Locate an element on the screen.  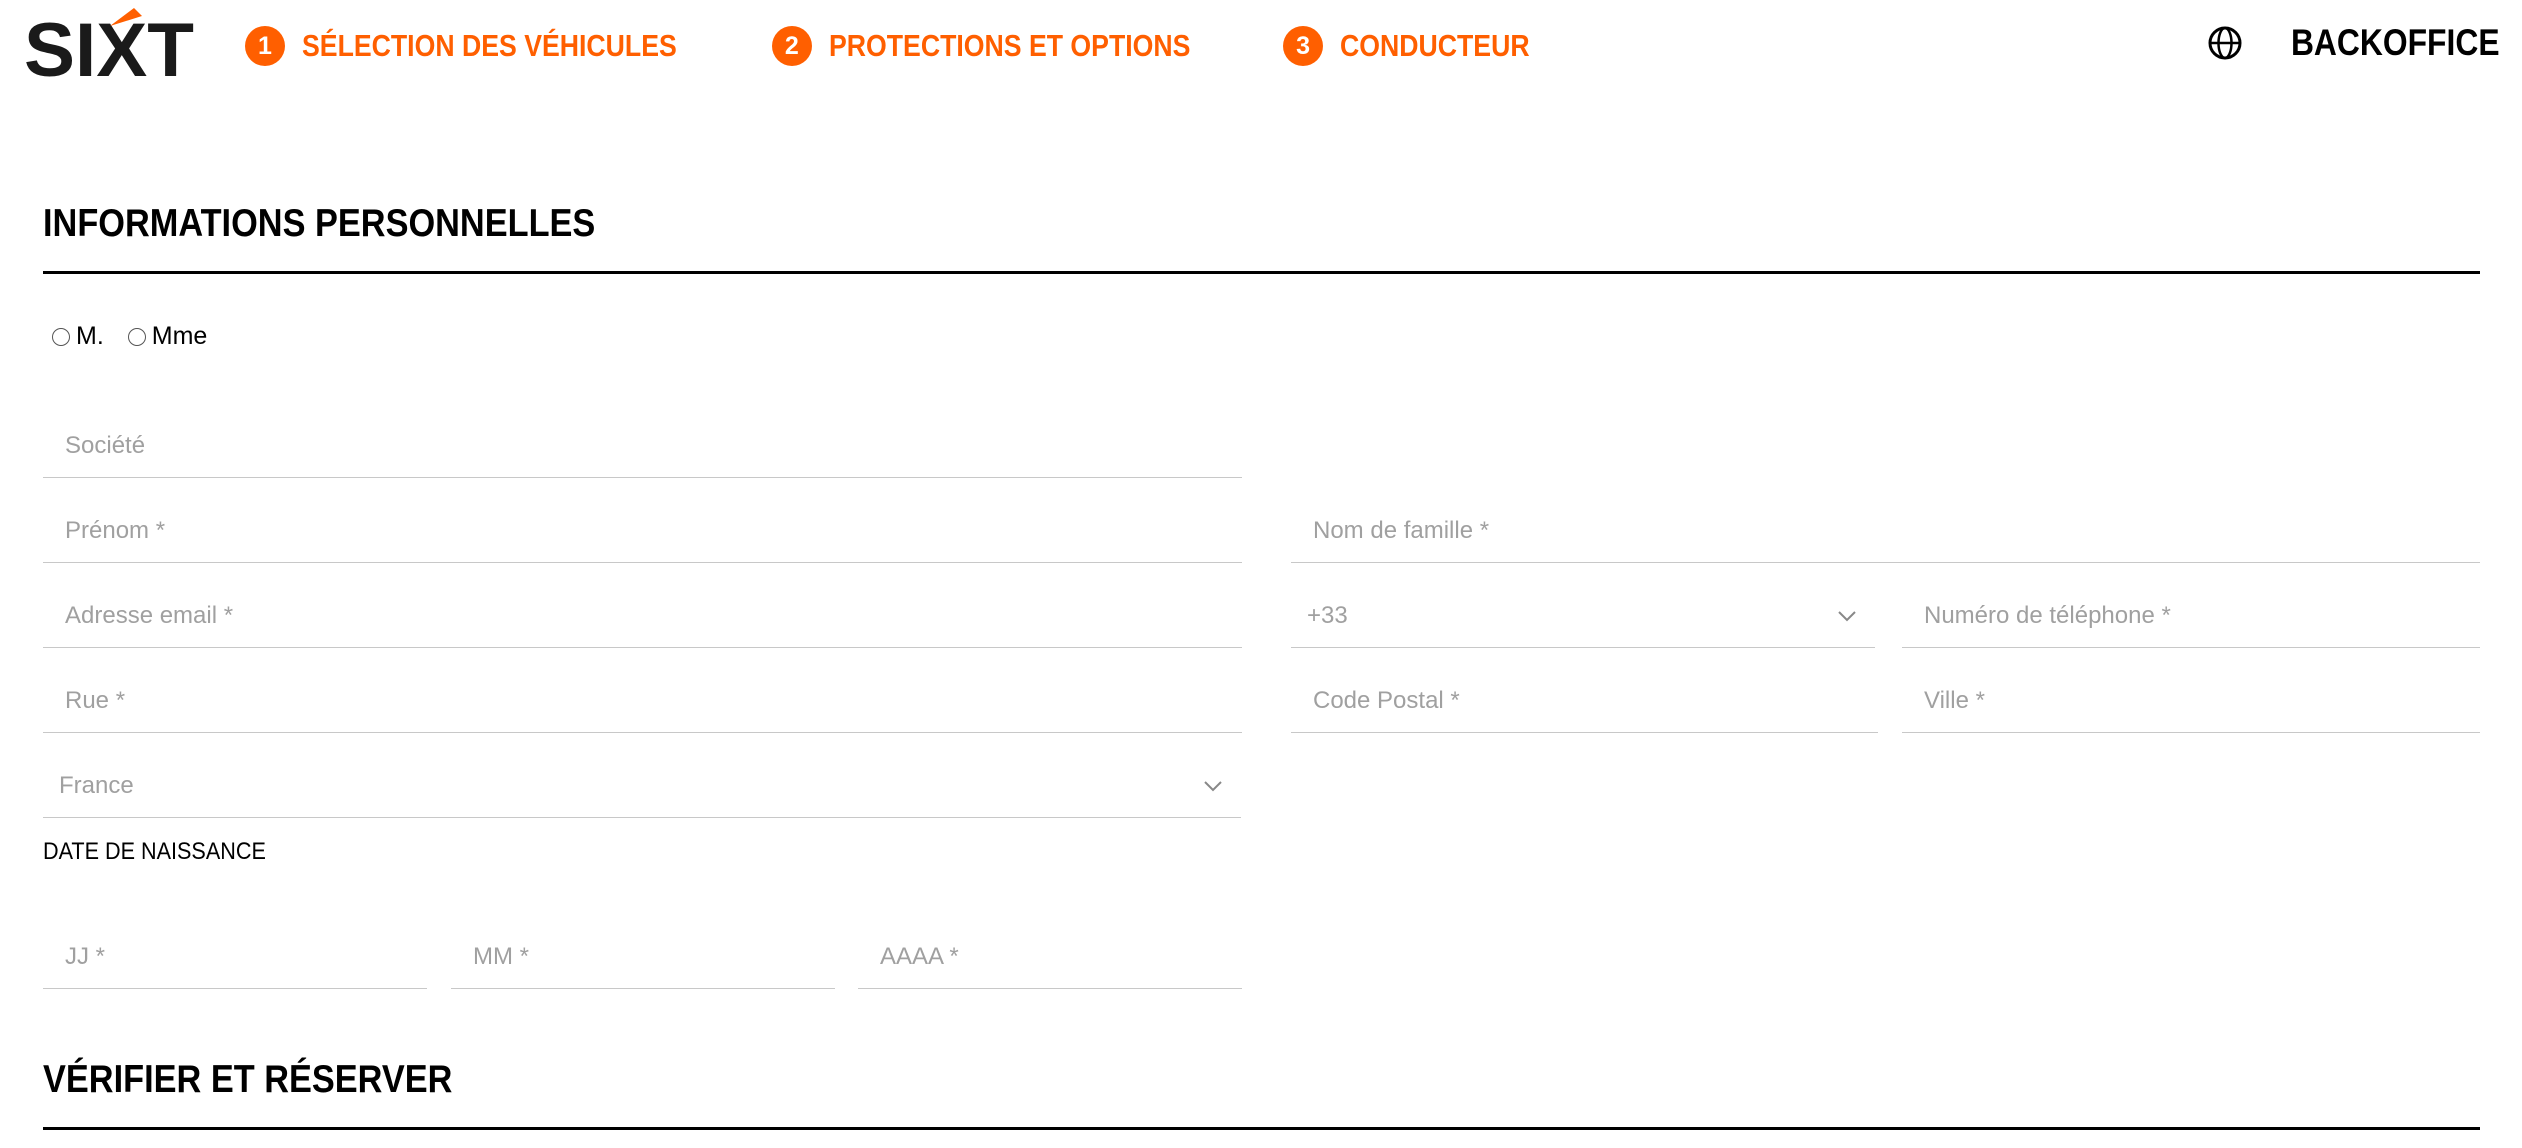
step-label-driver: CONDUCTEUR is located at coordinates (1435, 45).